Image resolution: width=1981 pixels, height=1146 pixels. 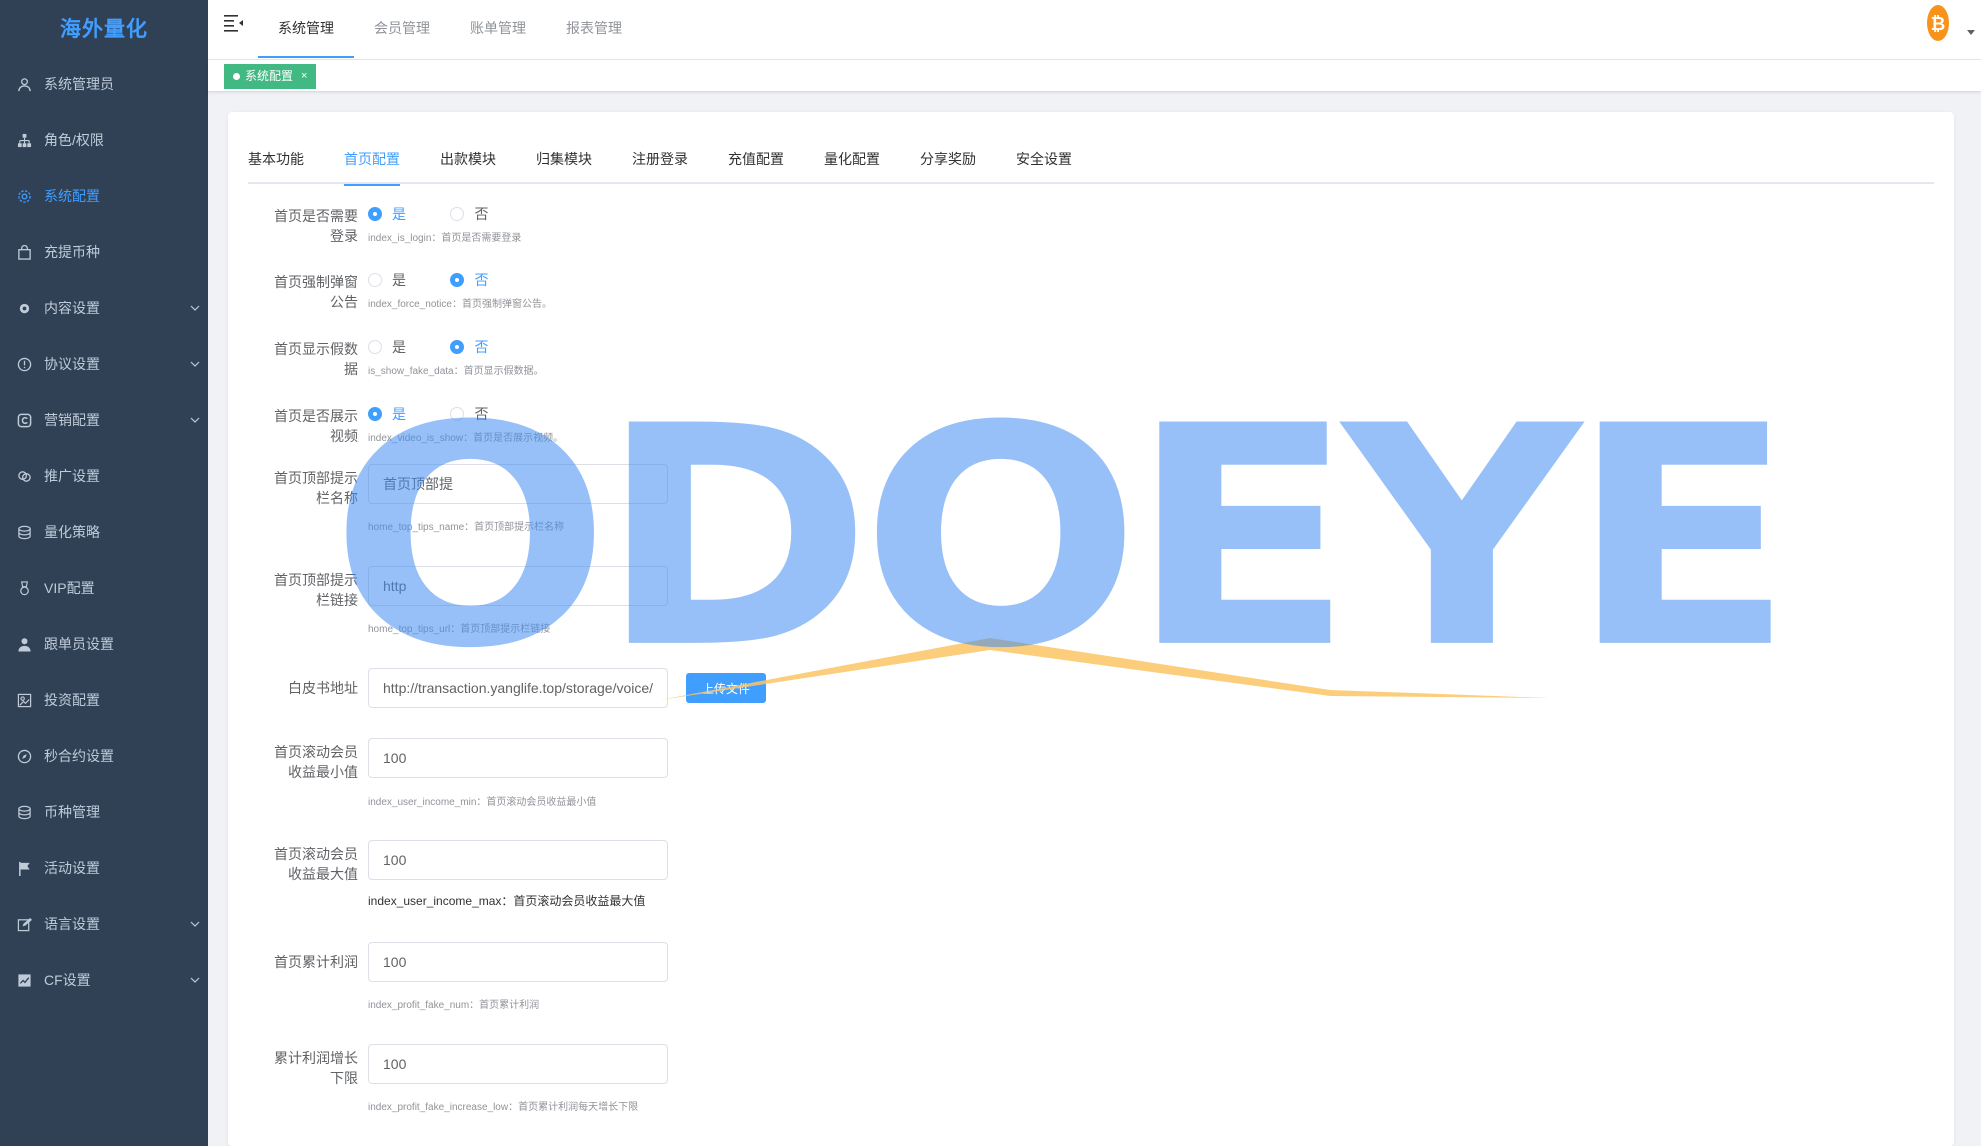 What do you see at coordinates (104, 476) in the screenshot?
I see `sidebar-item-7: 推广设置` at bounding box center [104, 476].